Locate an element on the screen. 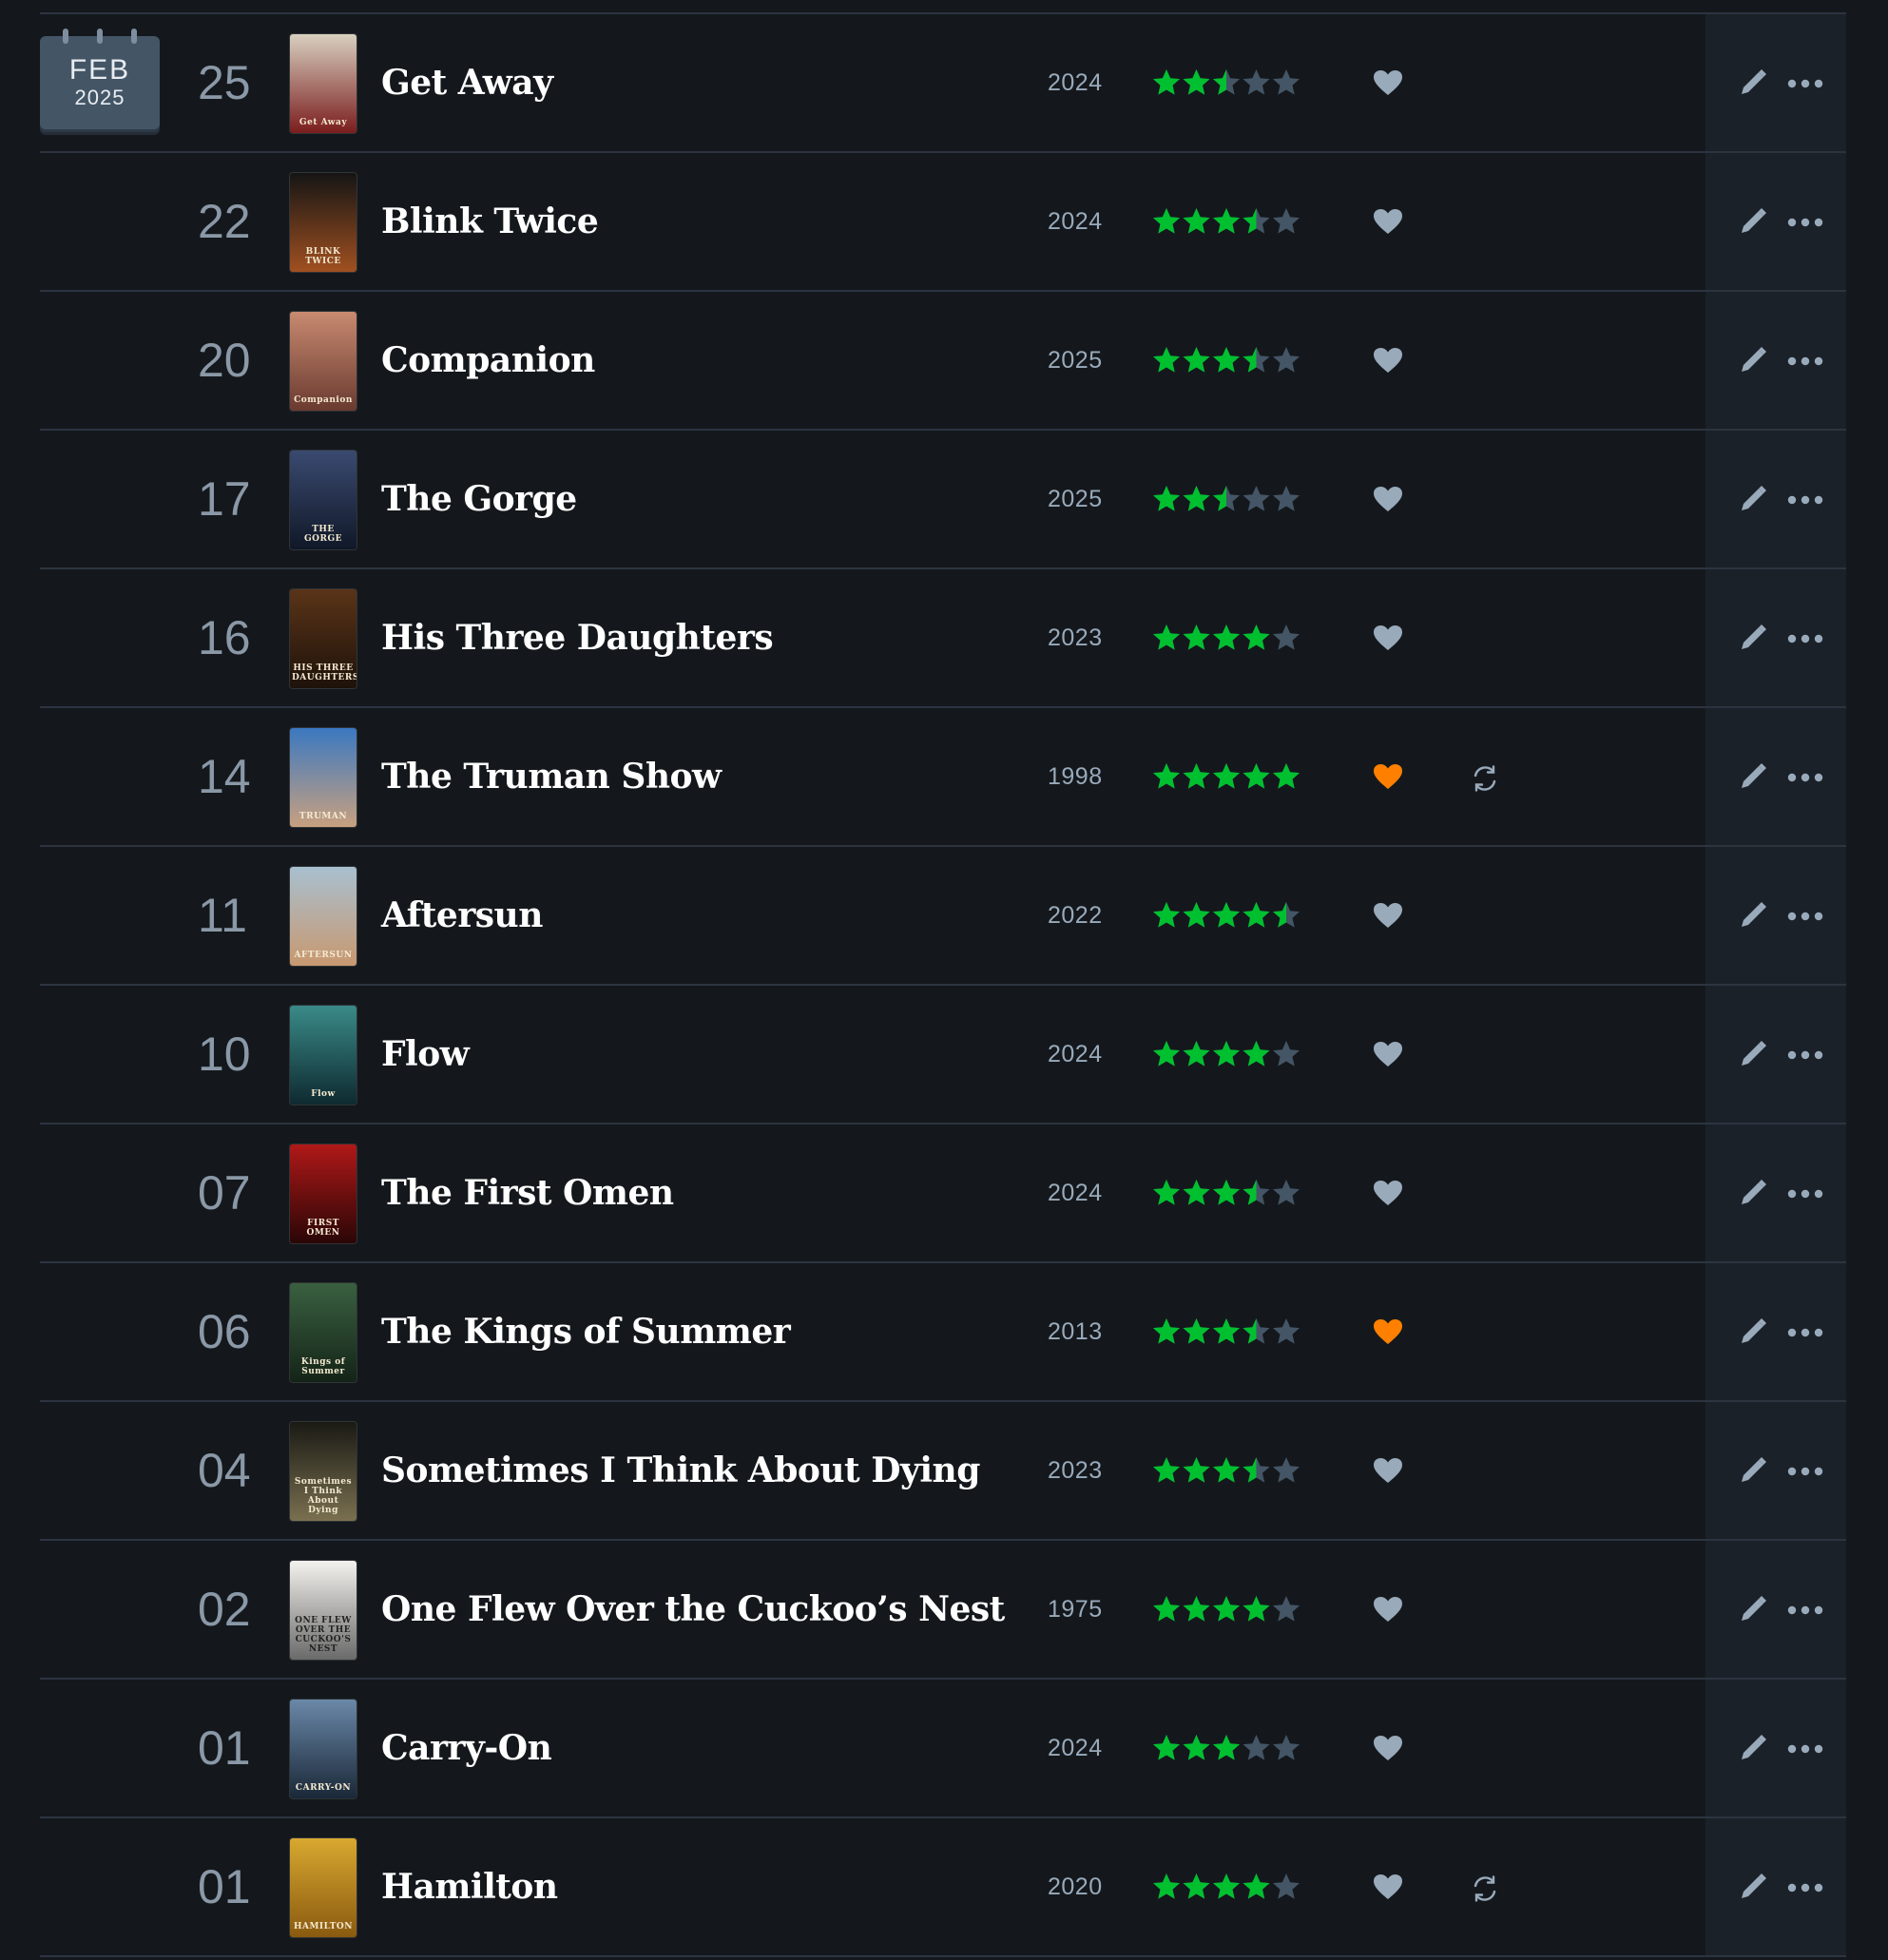 This screenshot has height=1960, width=1888. poster-caption: Flow is located at coordinates (323, 1094).